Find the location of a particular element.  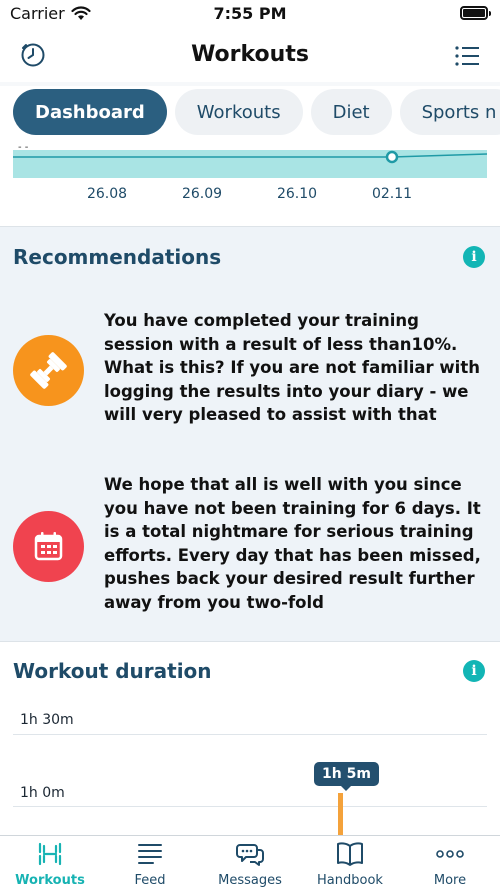

status-bar: Carrier 7:55 PM is located at coordinates (250, 15).